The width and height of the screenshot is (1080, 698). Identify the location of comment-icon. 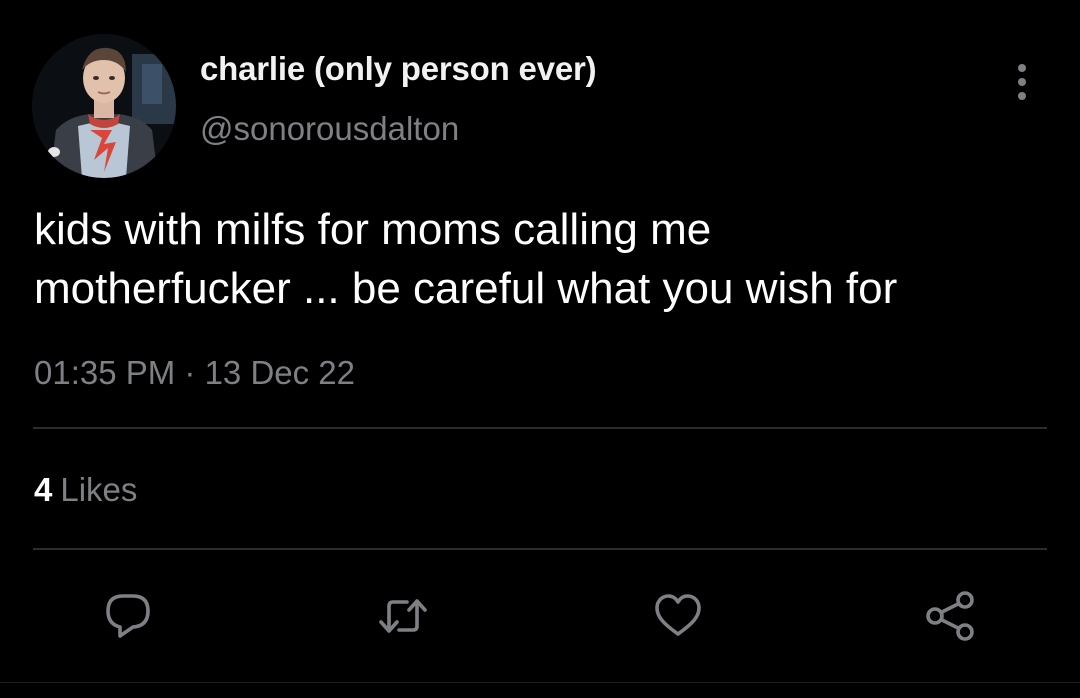
(128, 616).